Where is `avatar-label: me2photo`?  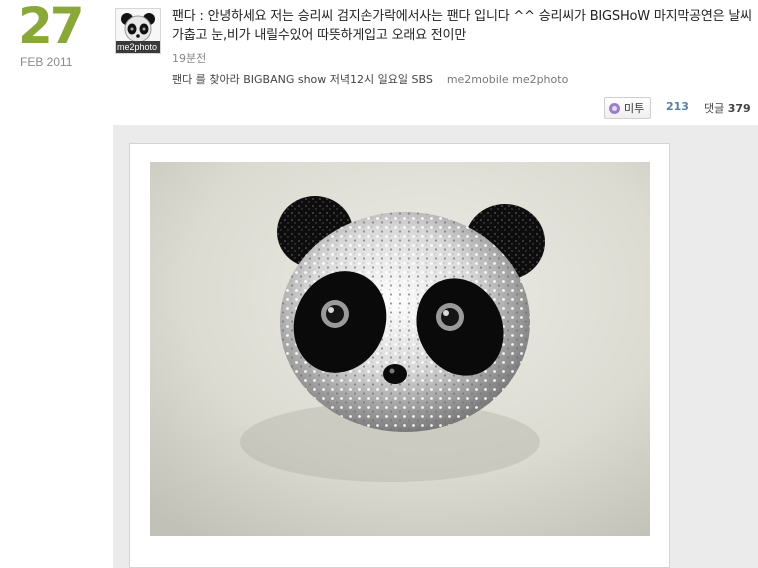
avatar-label: me2photo is located at coordinates (138, 47).